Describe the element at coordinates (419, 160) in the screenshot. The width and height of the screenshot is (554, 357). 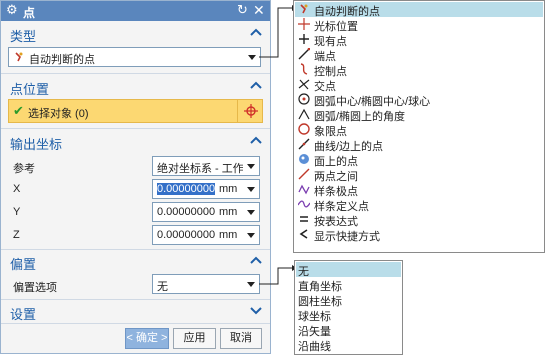
I see `menu-item-point-on-face: 面上的点` at that location.